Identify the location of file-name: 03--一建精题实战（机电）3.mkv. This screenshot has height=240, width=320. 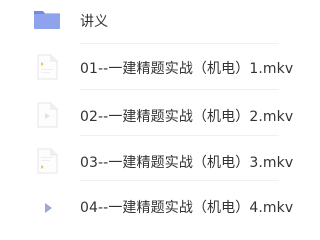
(187, 163).